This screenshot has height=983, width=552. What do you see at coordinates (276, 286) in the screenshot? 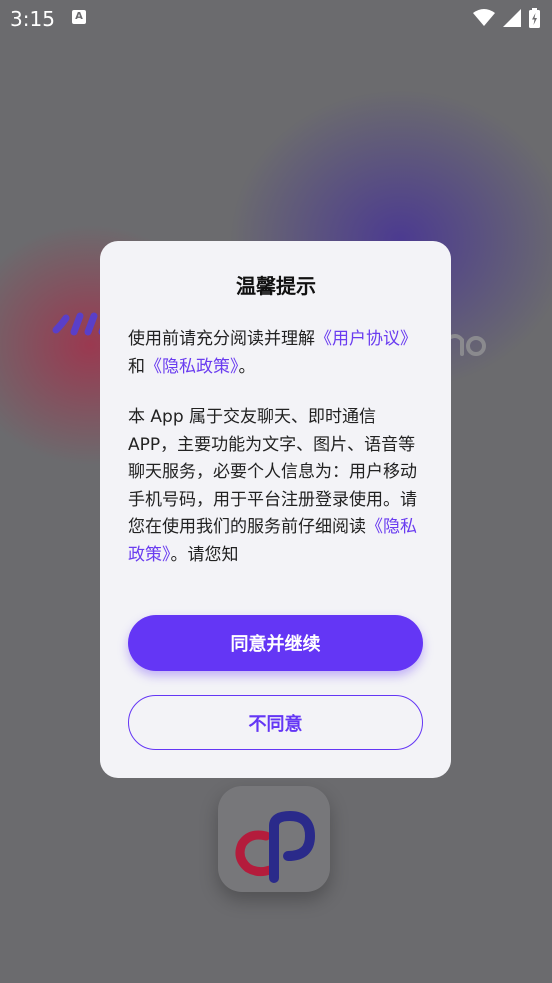
I see `dialog-title: 温馨提示` at bounding box center [276, 286].